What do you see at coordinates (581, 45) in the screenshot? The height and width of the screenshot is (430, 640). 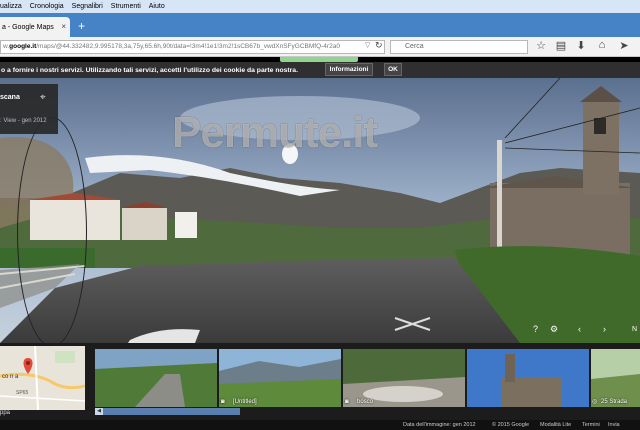 I see `download-icon: ⬇` at bounding box center [581, 45].